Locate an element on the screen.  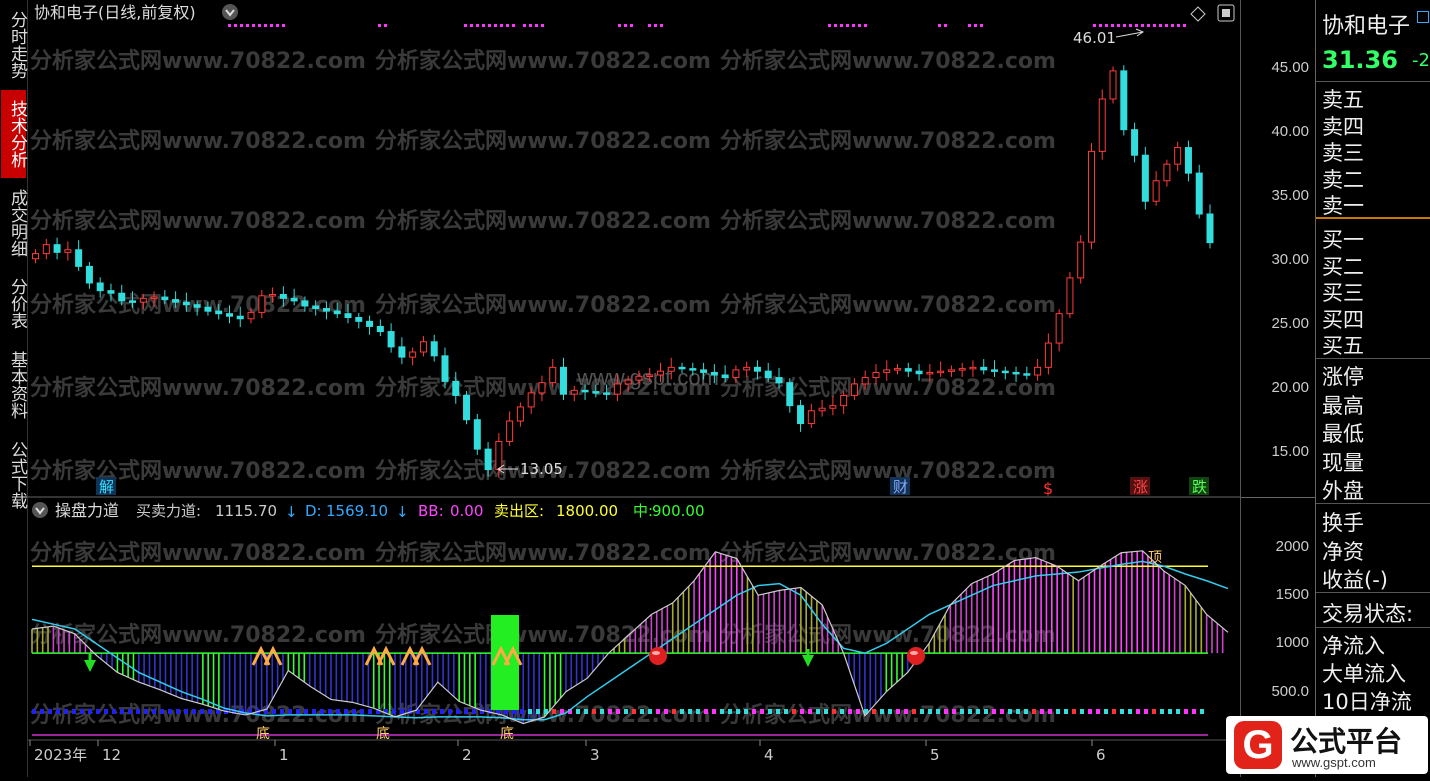
x-tick-label: 6 is located at coordinates (1101, 755).